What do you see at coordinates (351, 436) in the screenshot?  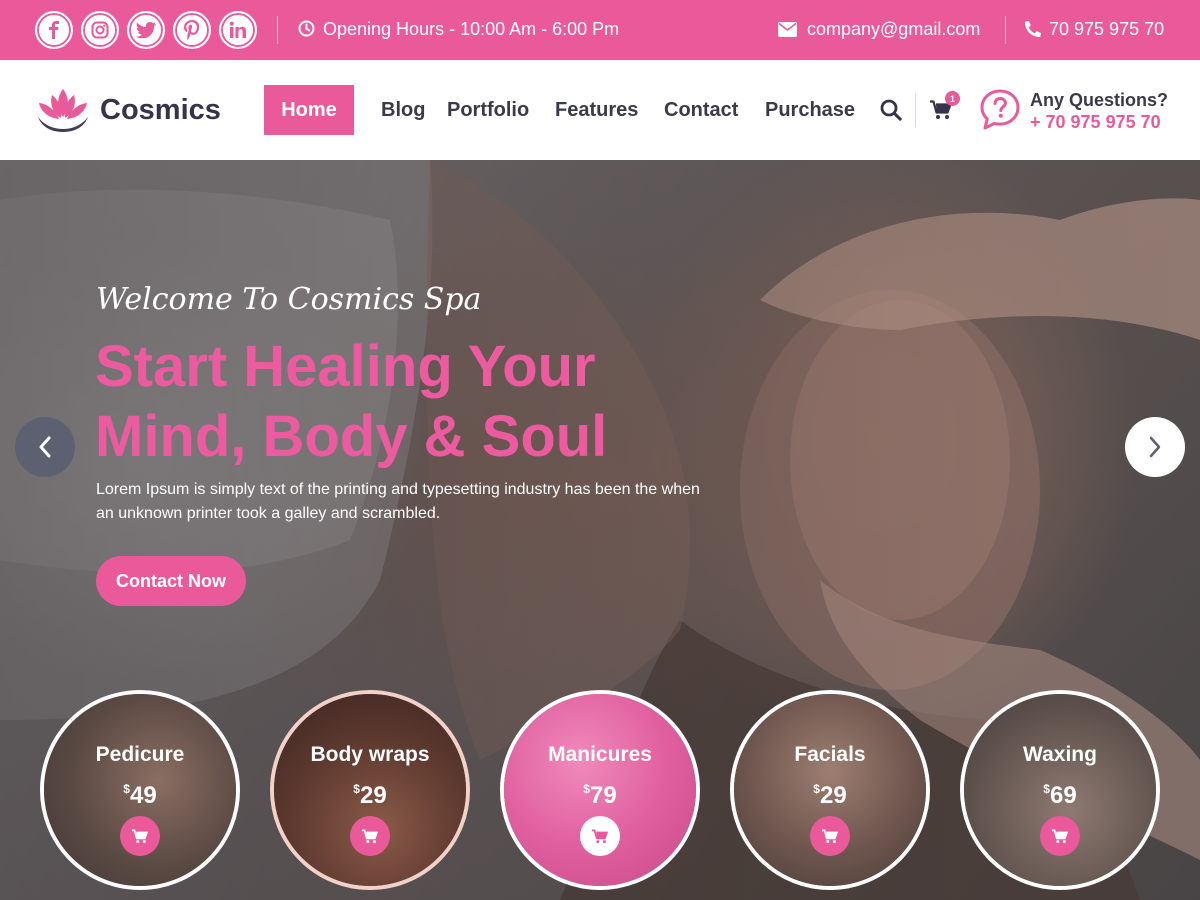 I see `hero-headline-line-2: Mind, Body & Soul` at bounding box center [351, 436].